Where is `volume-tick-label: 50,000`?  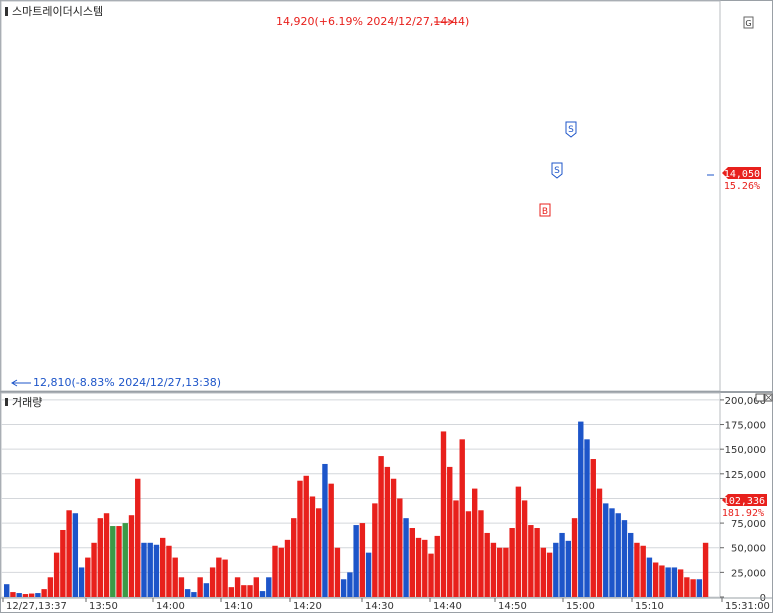 volume-tick-label: 50,000 is located at coordinates (748, 549).